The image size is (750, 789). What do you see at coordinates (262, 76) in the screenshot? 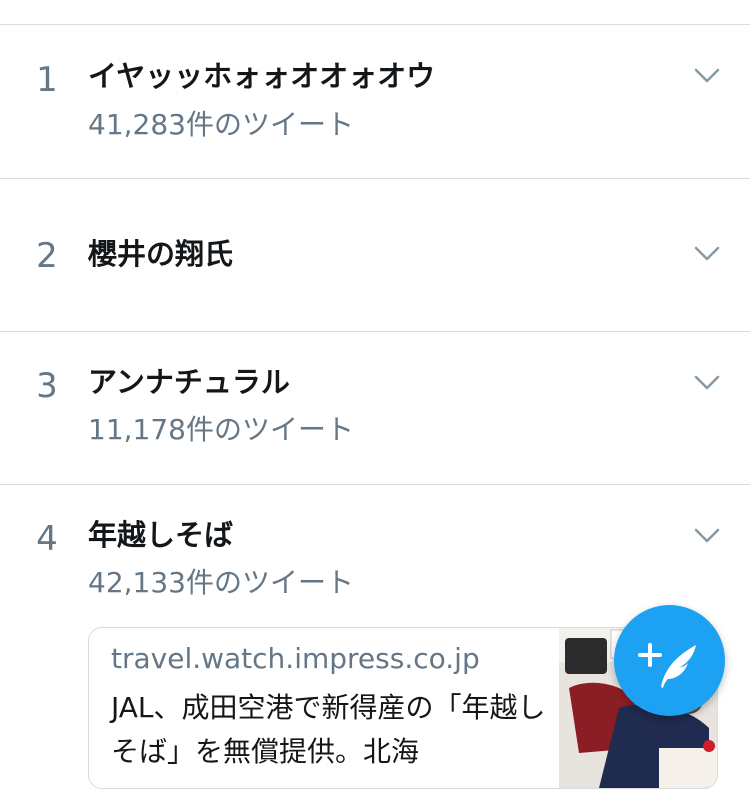
I see `trend-title: イヤッッホォォオオォオウ` at bounding box center [262, 76].